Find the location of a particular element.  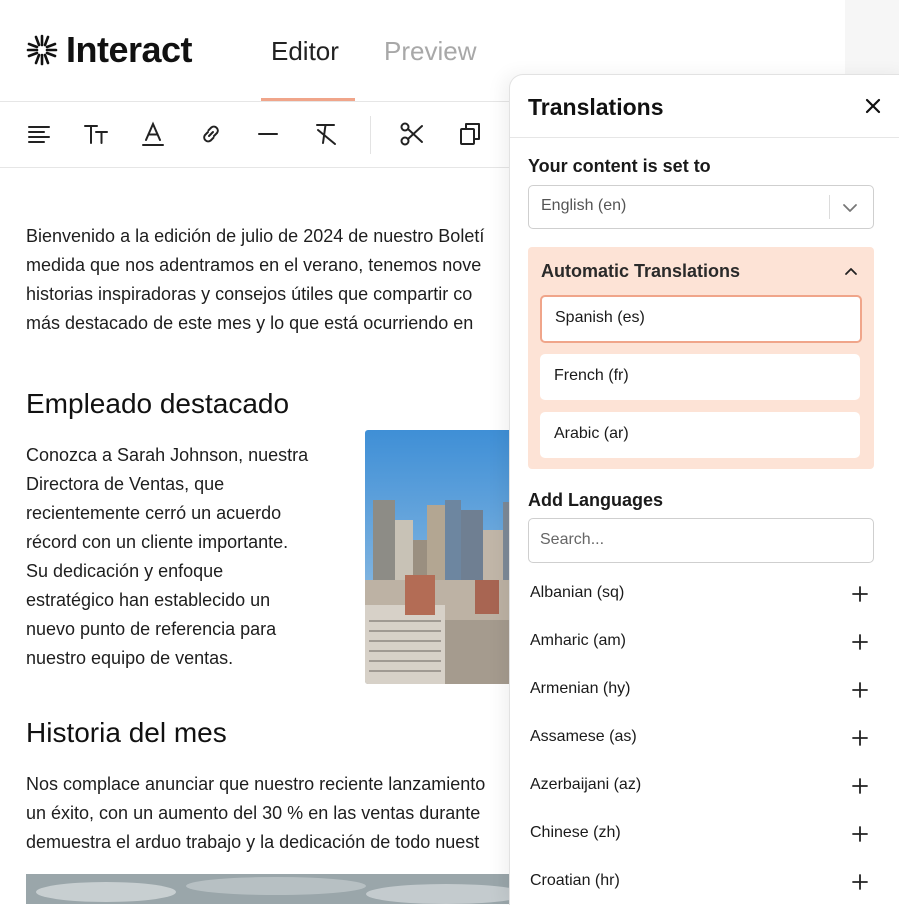

add-language-armenian: Armenian (hy) is located at coordinates (702, 689).